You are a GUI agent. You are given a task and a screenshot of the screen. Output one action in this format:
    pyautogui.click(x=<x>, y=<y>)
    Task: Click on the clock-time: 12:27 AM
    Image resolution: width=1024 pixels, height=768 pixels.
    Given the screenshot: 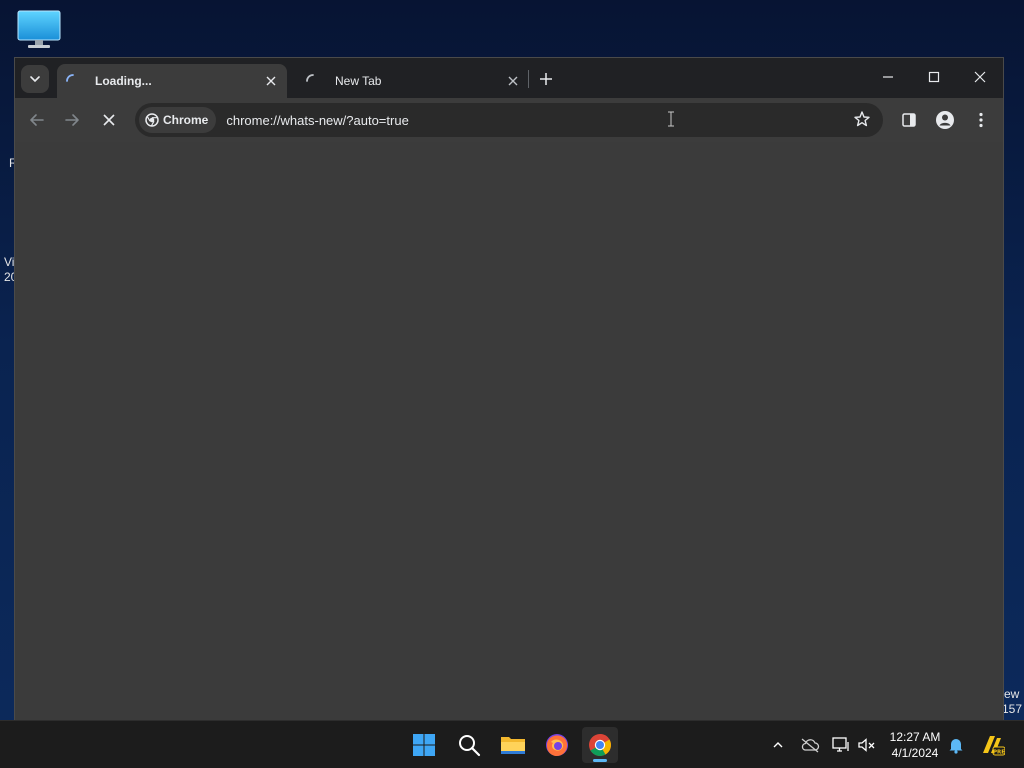 What is the action you would take?
    pyautogui.click(x=915, y=737)
    